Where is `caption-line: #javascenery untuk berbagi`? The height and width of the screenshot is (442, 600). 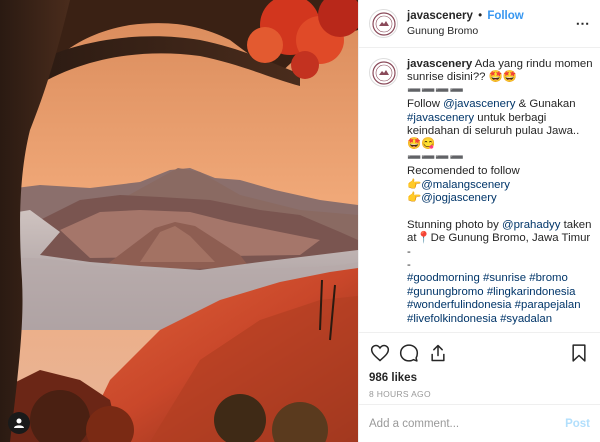 caption-line: #javascenery untuk berbagi is located at coordinates (500, 118).